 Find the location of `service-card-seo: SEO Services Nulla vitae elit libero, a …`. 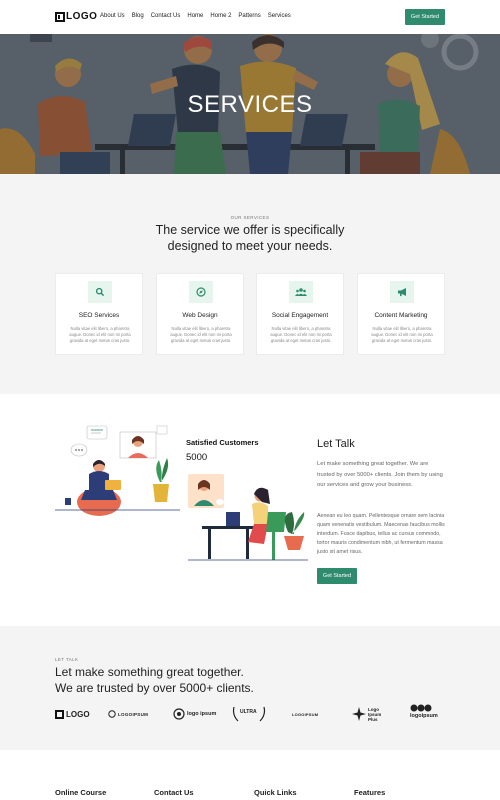

service-card-seo: SEO Services Nulla vitae elit libero, a … is located at coordinates (99, 314).